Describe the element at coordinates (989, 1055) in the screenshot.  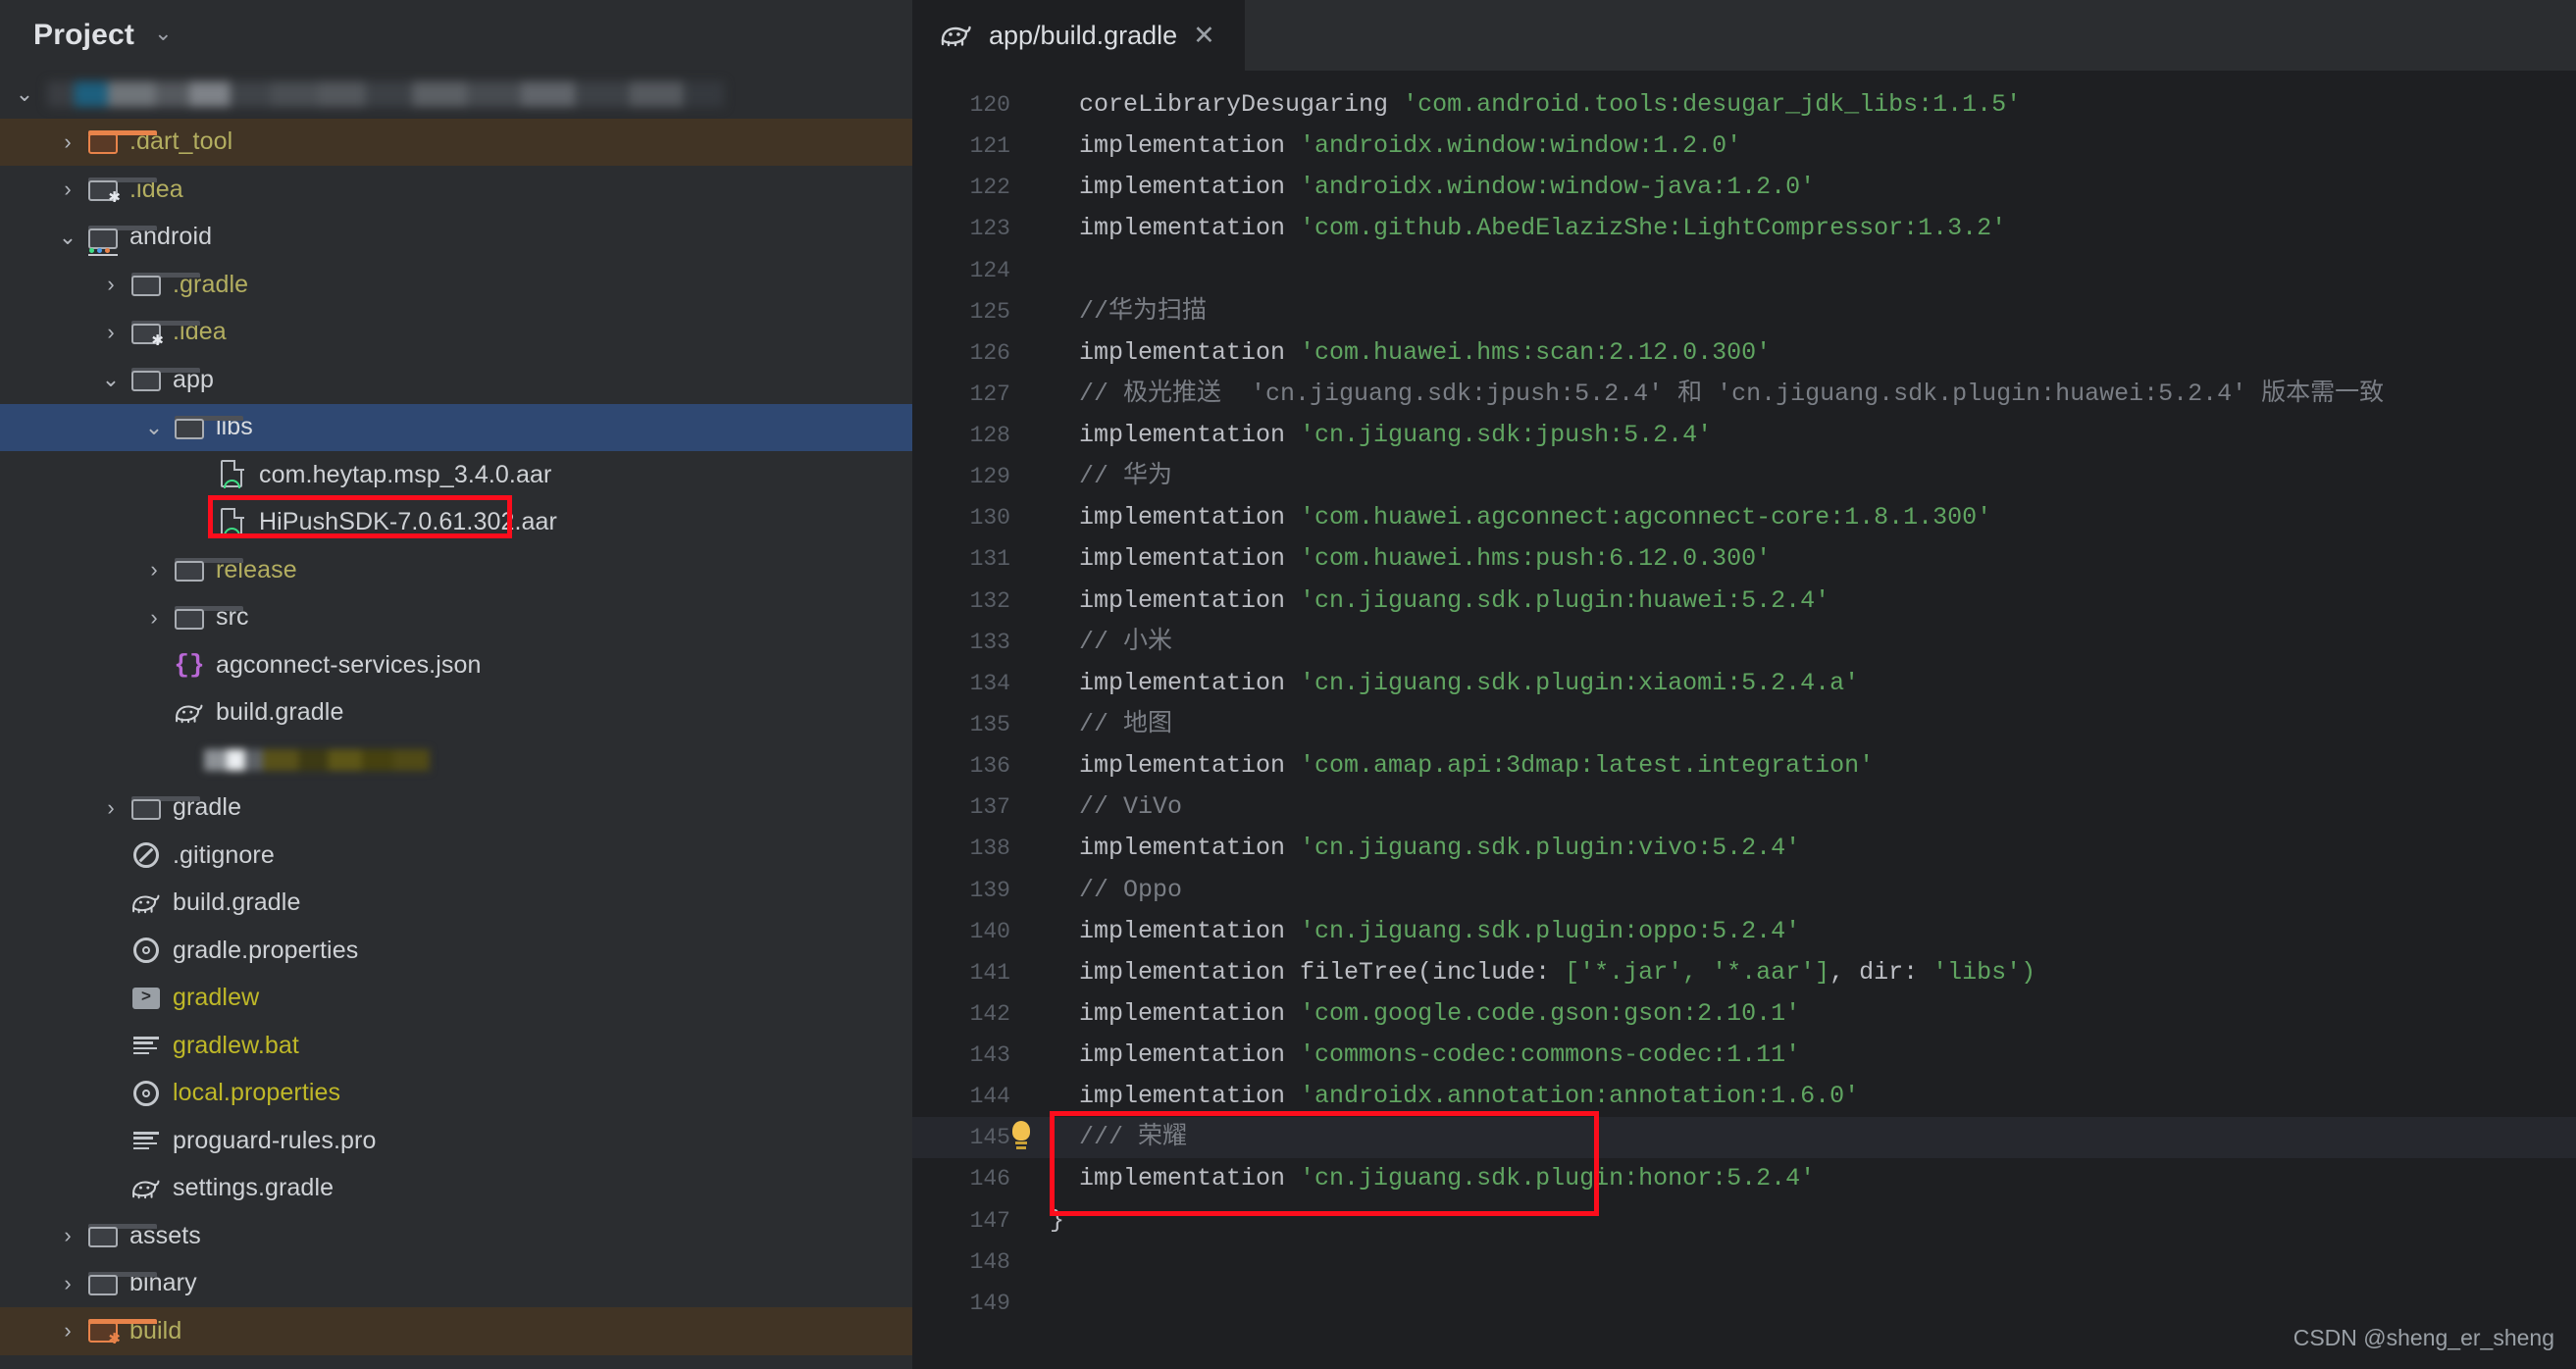
I see `line-number: 143` at that location.